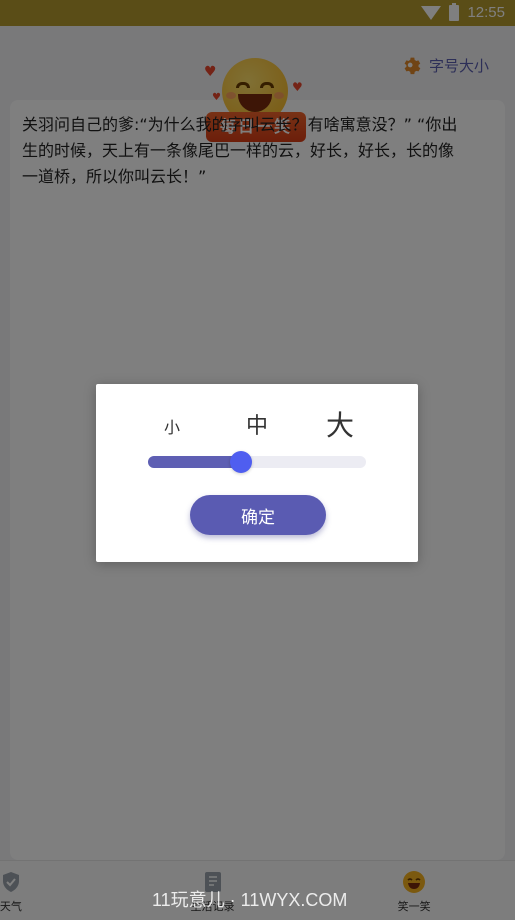 This screenshot has height=920, width=515. I want to click on slider-thumb, so click(241, 462).